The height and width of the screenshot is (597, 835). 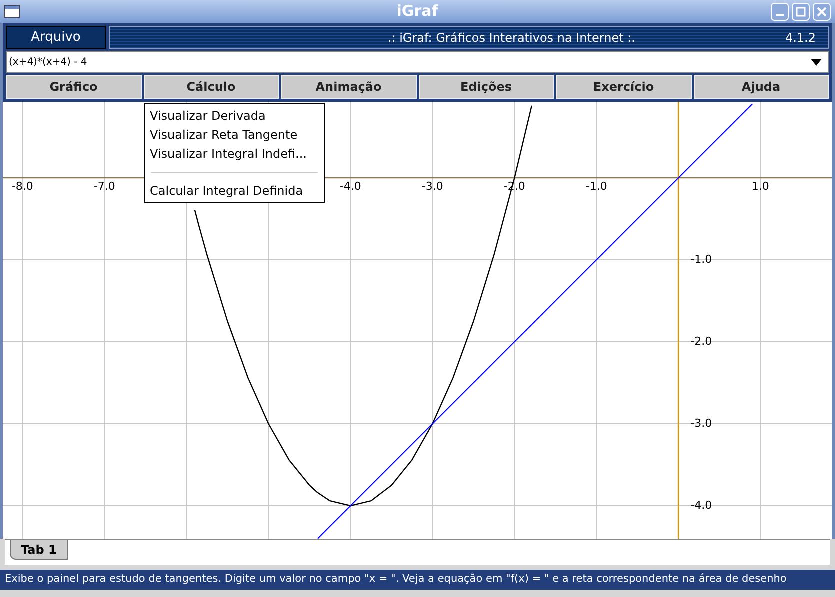 What do you see at coordinates (801, 11) in the screenshot?
I see `maximize-button` at bounding box center [801, 11].